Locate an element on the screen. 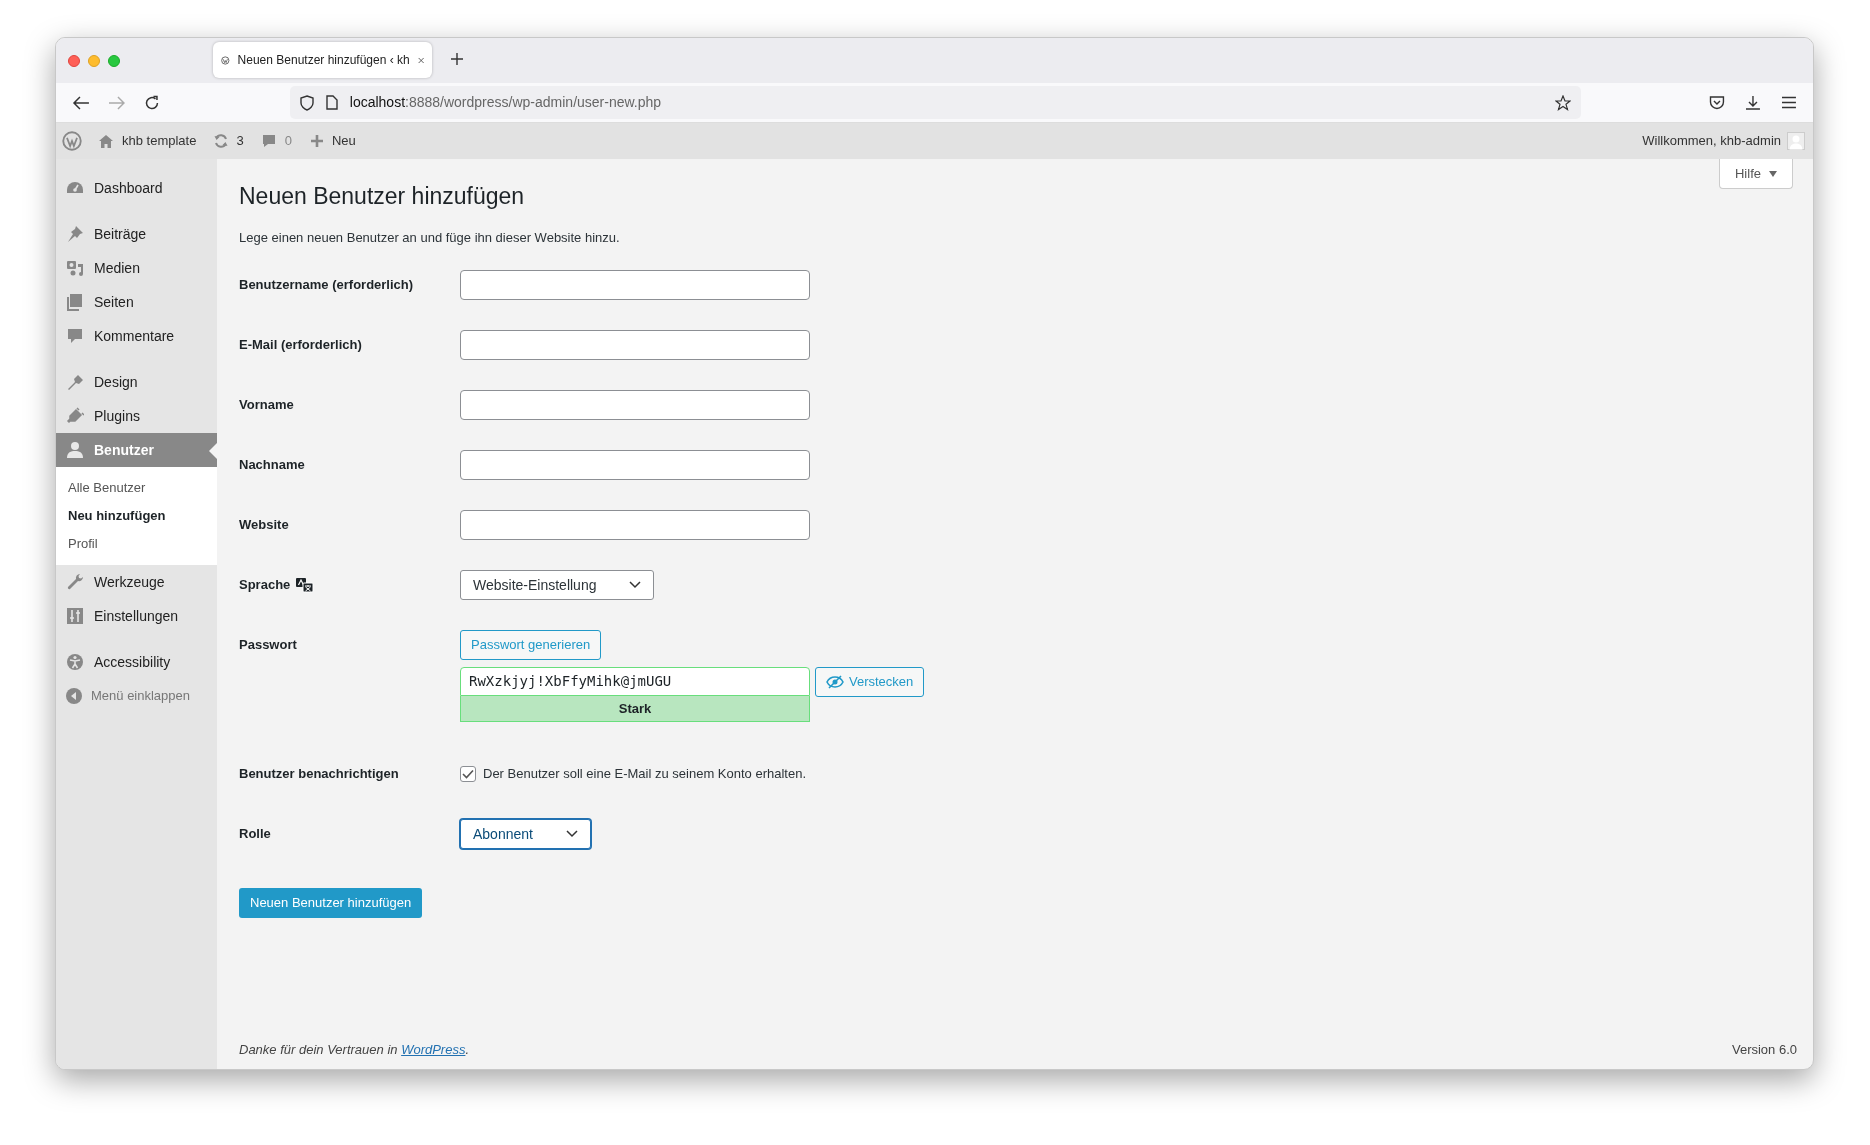  field-label: Benutzer benachrichtigen is located at coordinates (319, 774).